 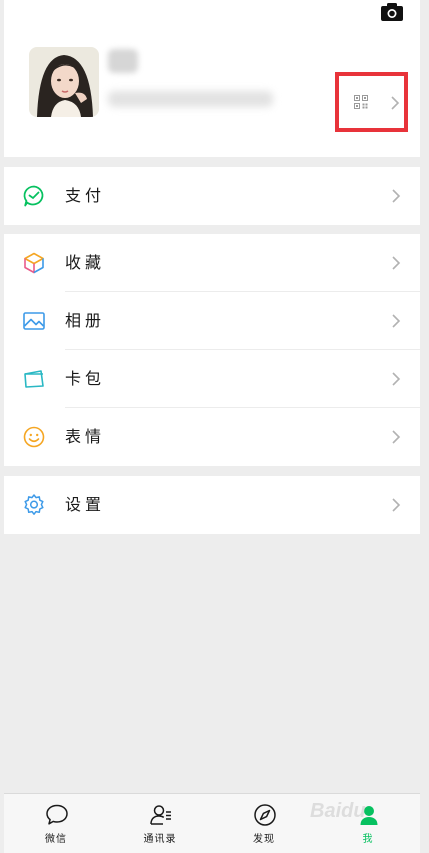 What do you see at coordinates (85, 436) in the screenshot?
I see `menu-item-label: 表情` at bounding box center [85, 436].